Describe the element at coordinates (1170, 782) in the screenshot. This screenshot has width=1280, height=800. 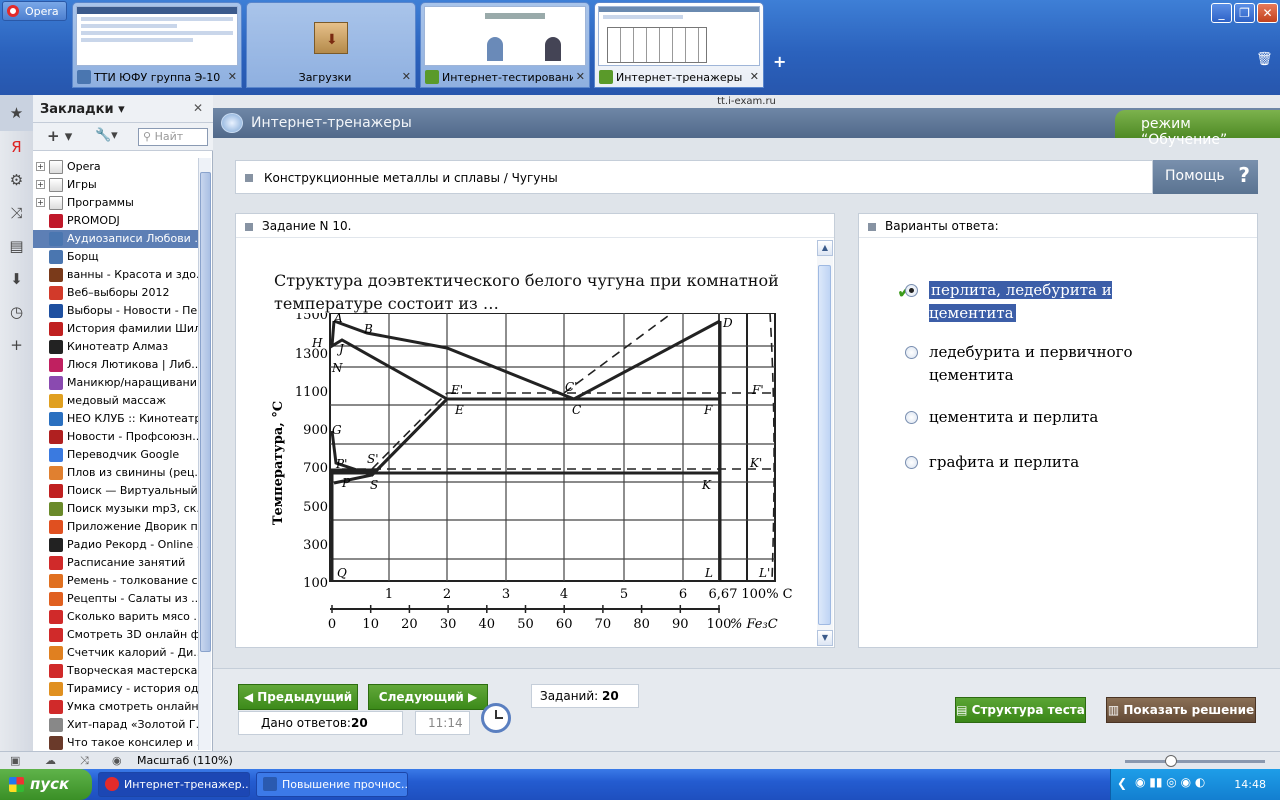
I see `tray-icons: ◉ ▮▮ ◎ ◉ ◐` at that location.